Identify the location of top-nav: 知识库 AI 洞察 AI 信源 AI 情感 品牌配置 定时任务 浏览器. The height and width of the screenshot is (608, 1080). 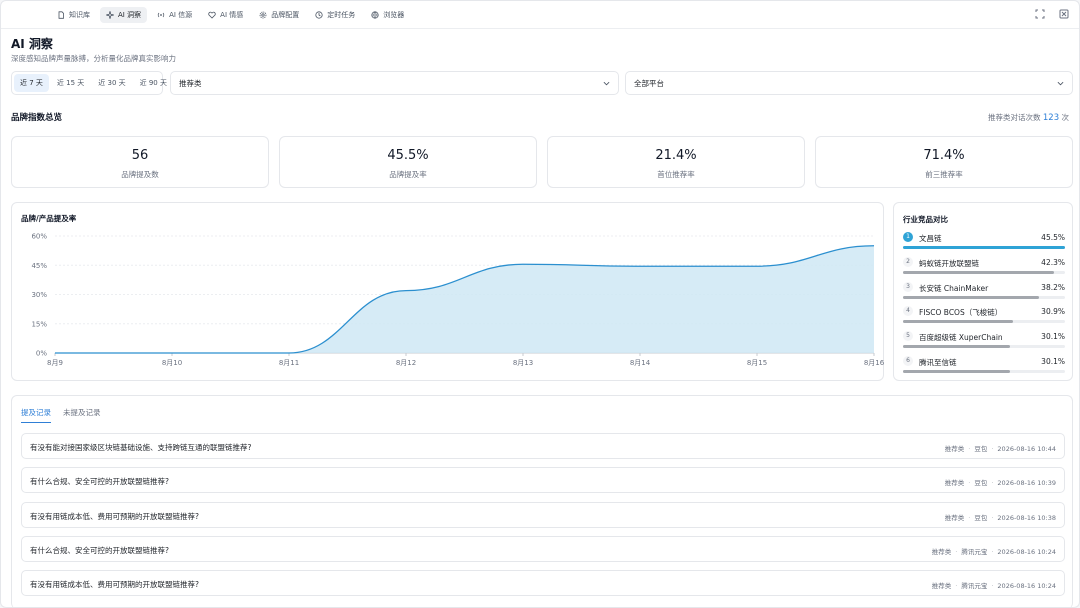
(540, 15).